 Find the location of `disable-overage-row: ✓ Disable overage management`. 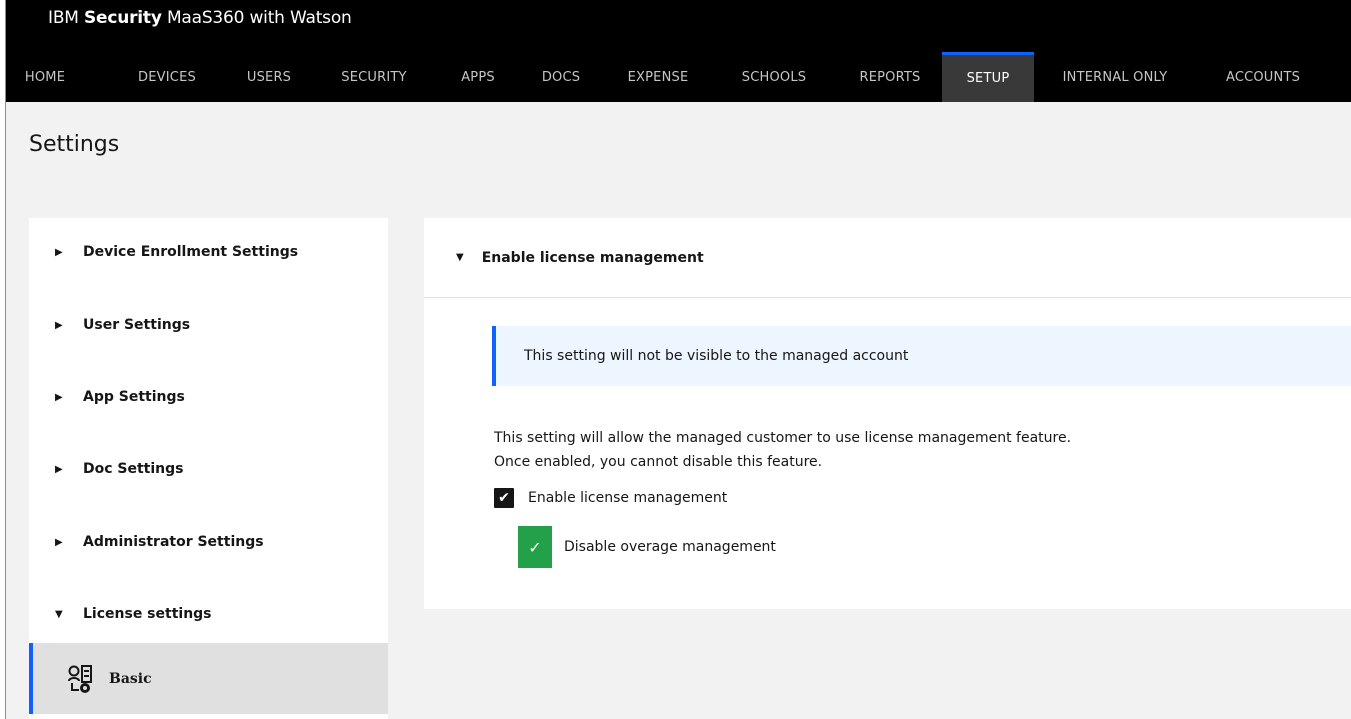

disable-overage-row: ✓ Disable overage management is located at coordinates (647, 547).